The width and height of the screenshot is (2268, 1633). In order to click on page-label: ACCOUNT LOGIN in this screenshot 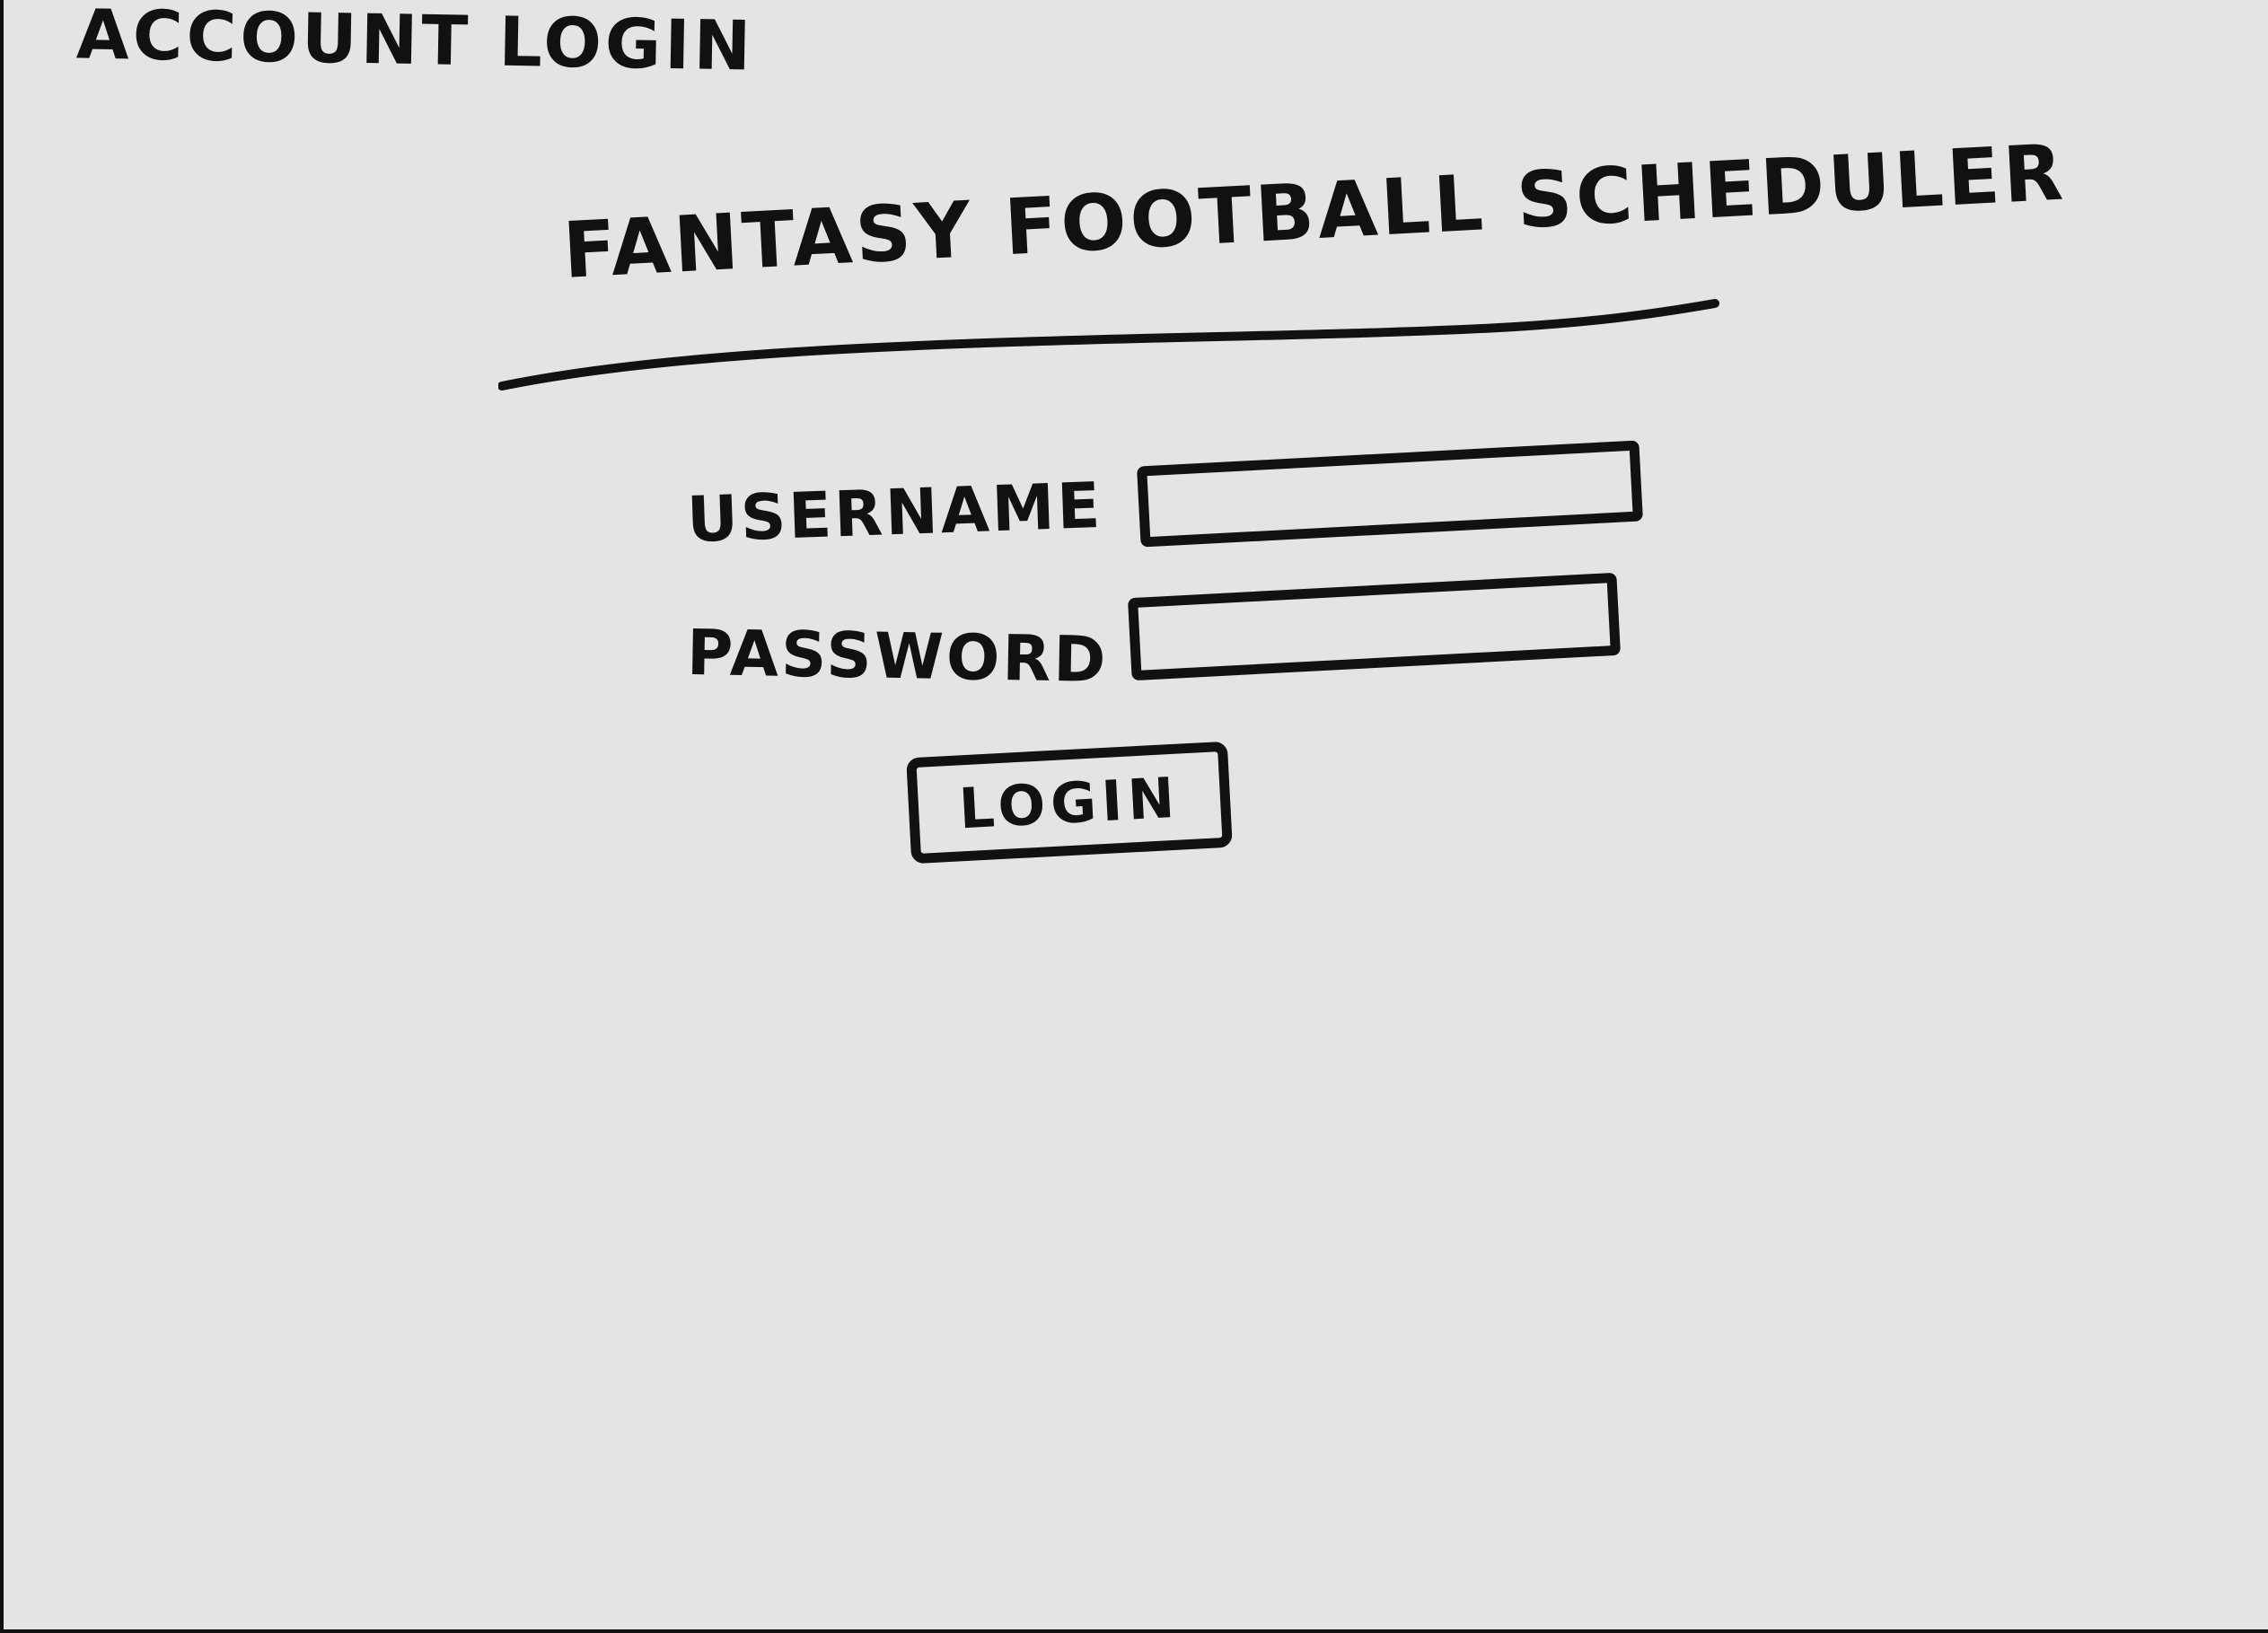, I will do `click(415, 43)`.